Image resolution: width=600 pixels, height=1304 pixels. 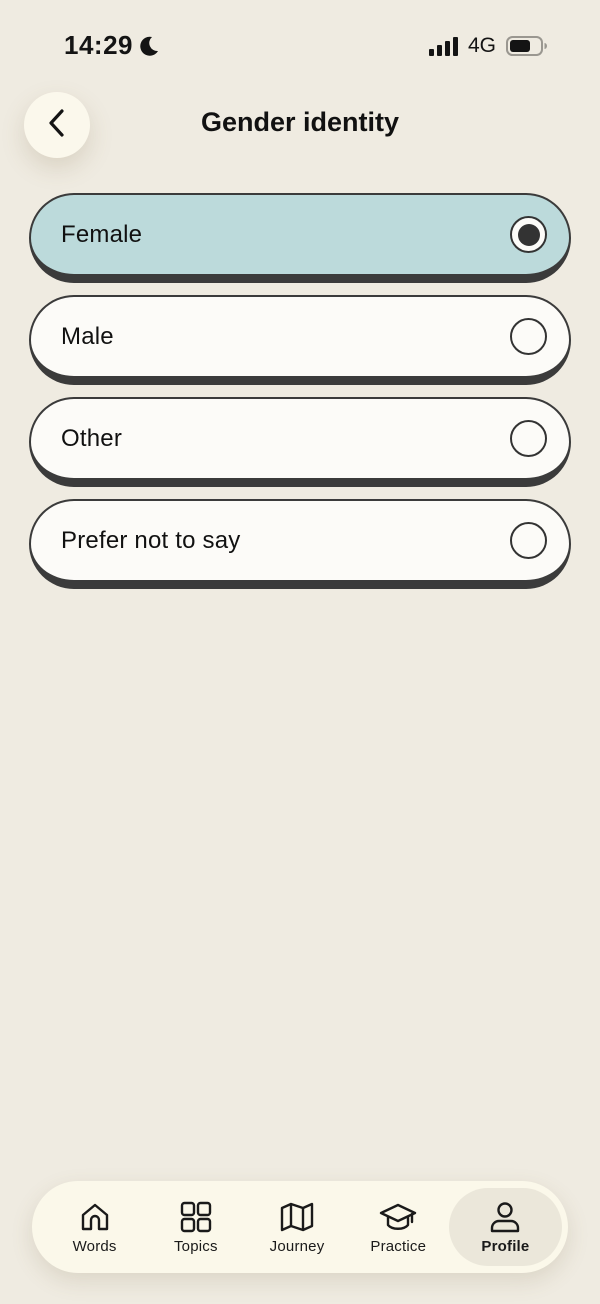 What do you see at coordinates (300, 122) in the screenshot?
I see `page-title: Gender identity` at bounding box center [300, 122].